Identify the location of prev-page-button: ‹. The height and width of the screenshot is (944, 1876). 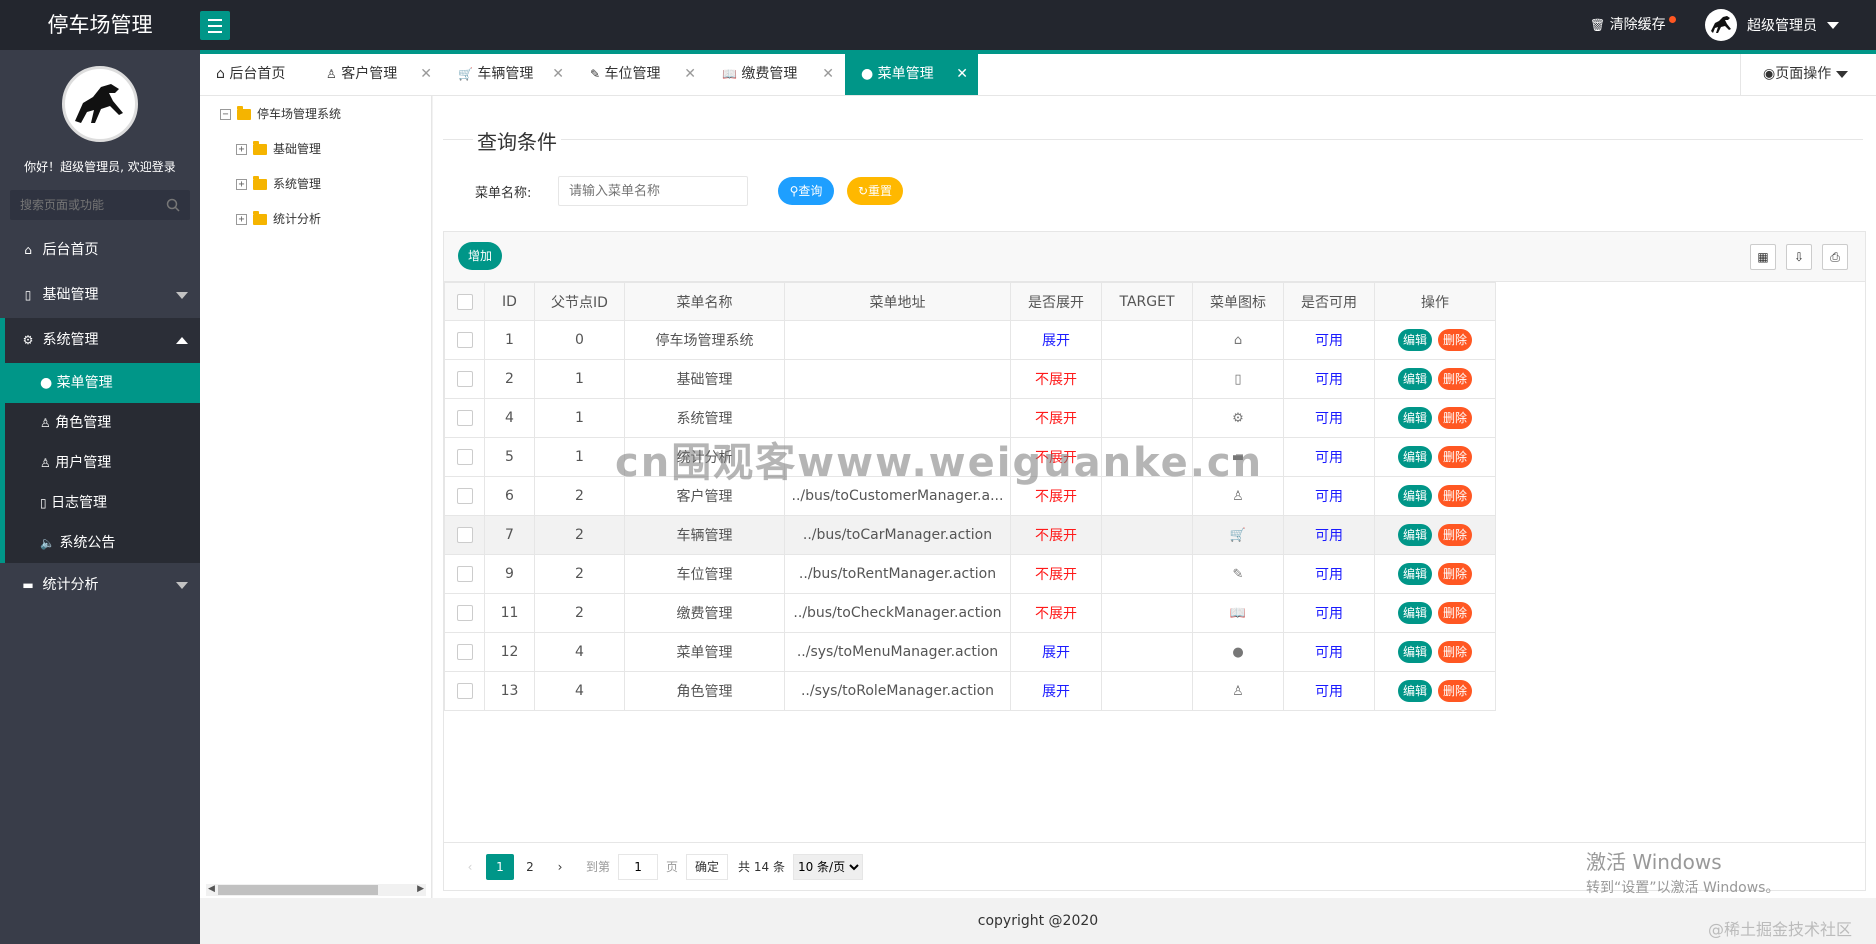
(470, 867).